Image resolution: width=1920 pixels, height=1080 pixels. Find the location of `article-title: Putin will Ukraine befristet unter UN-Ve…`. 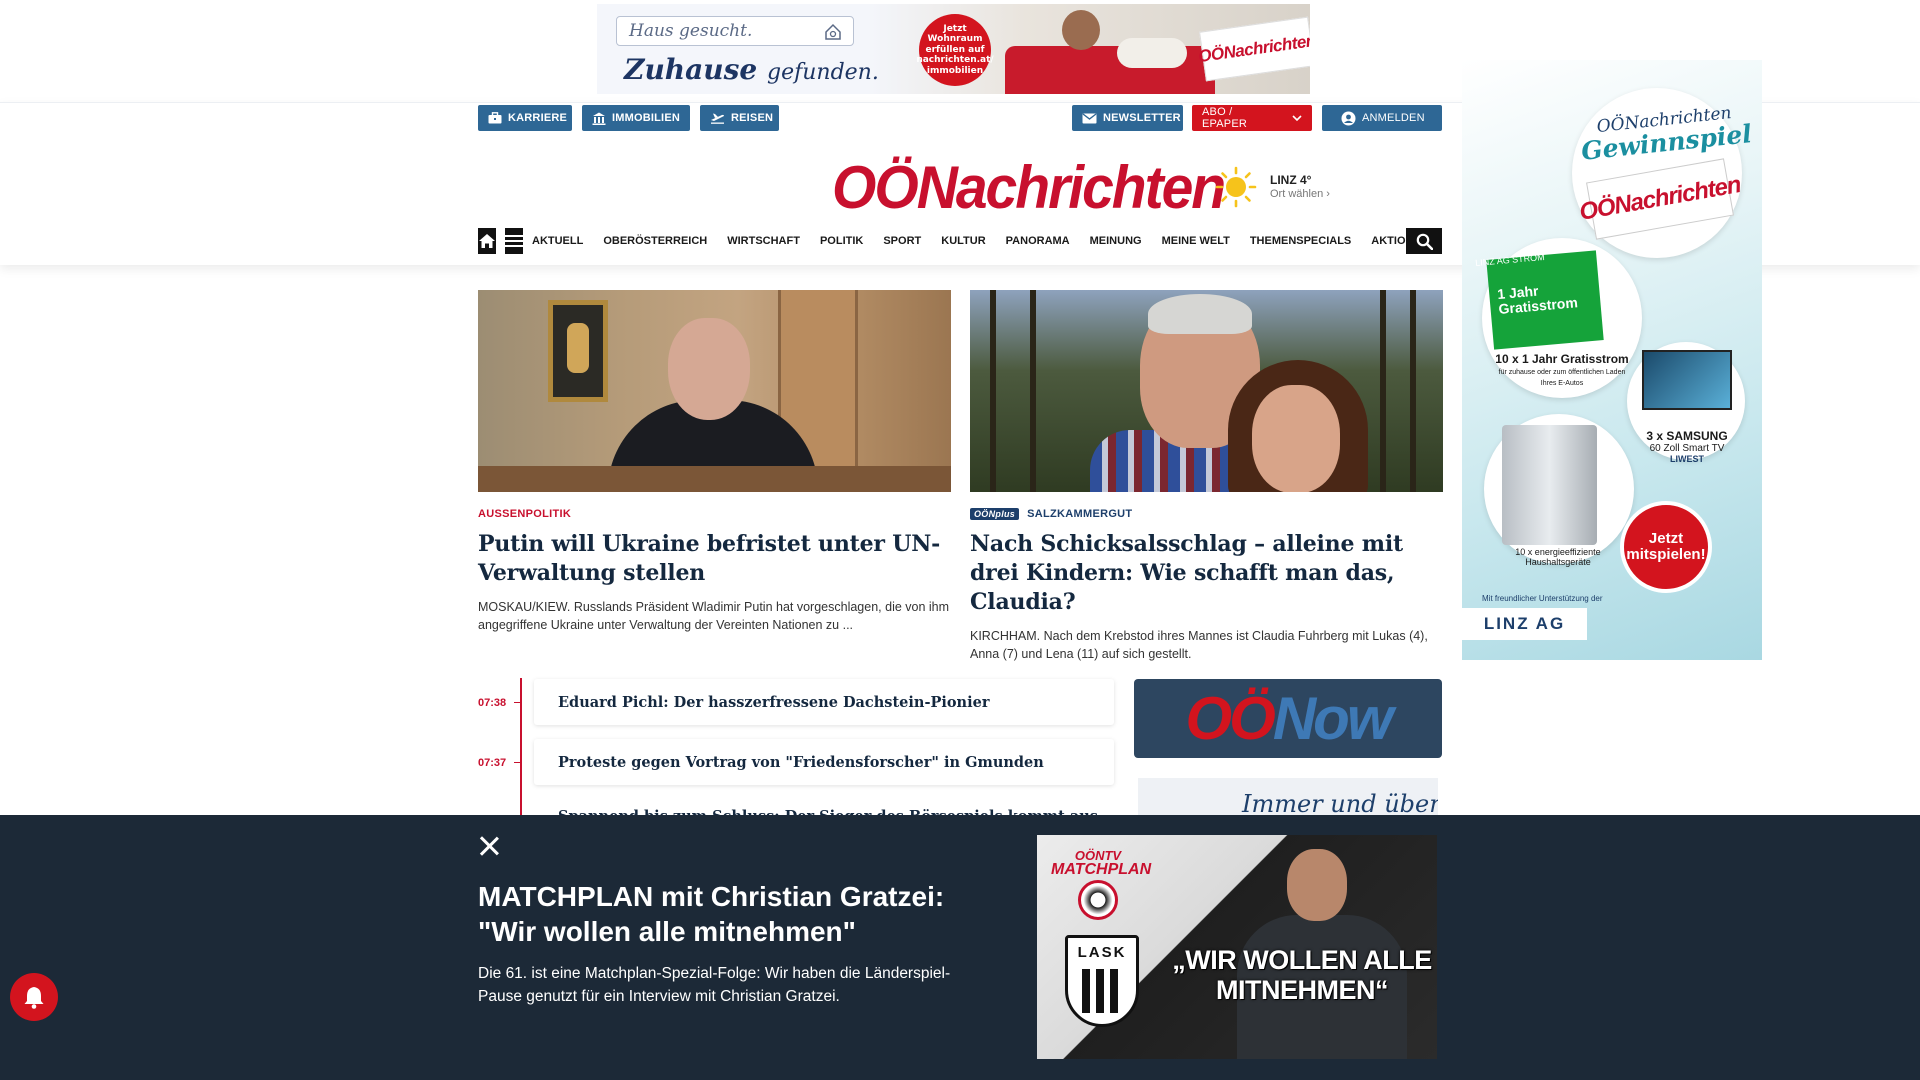

article-title: Putin will Ukraine befristet unter UN-Ve… is located at coordinates (714, 559).